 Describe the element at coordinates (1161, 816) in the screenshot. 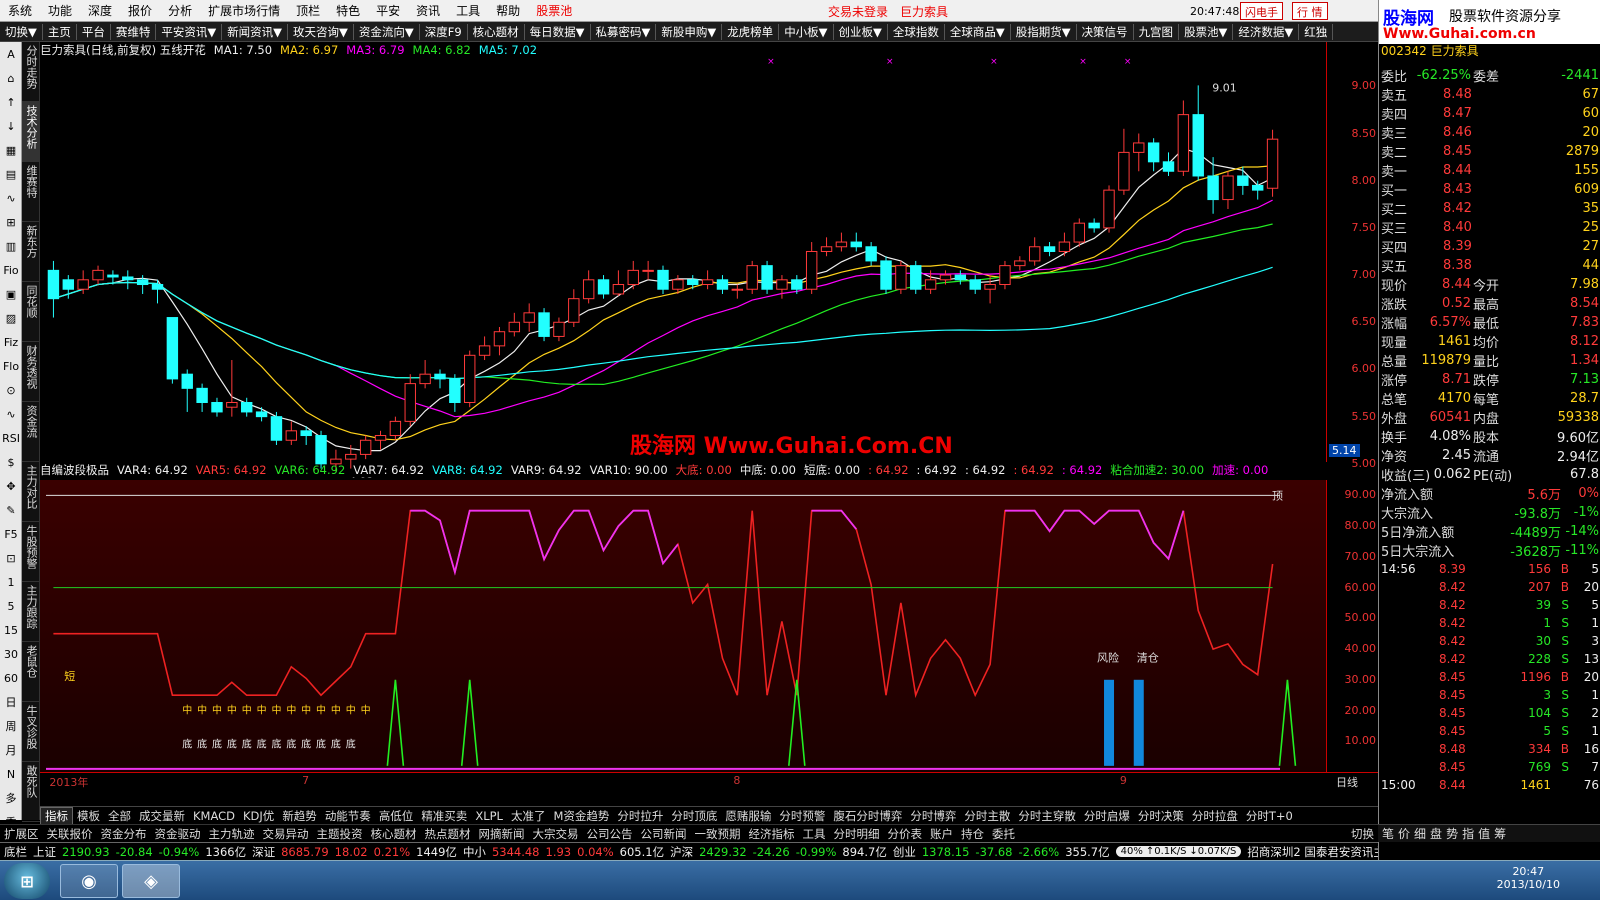

I see `indicator-tab-22: 分时决策` at that location.